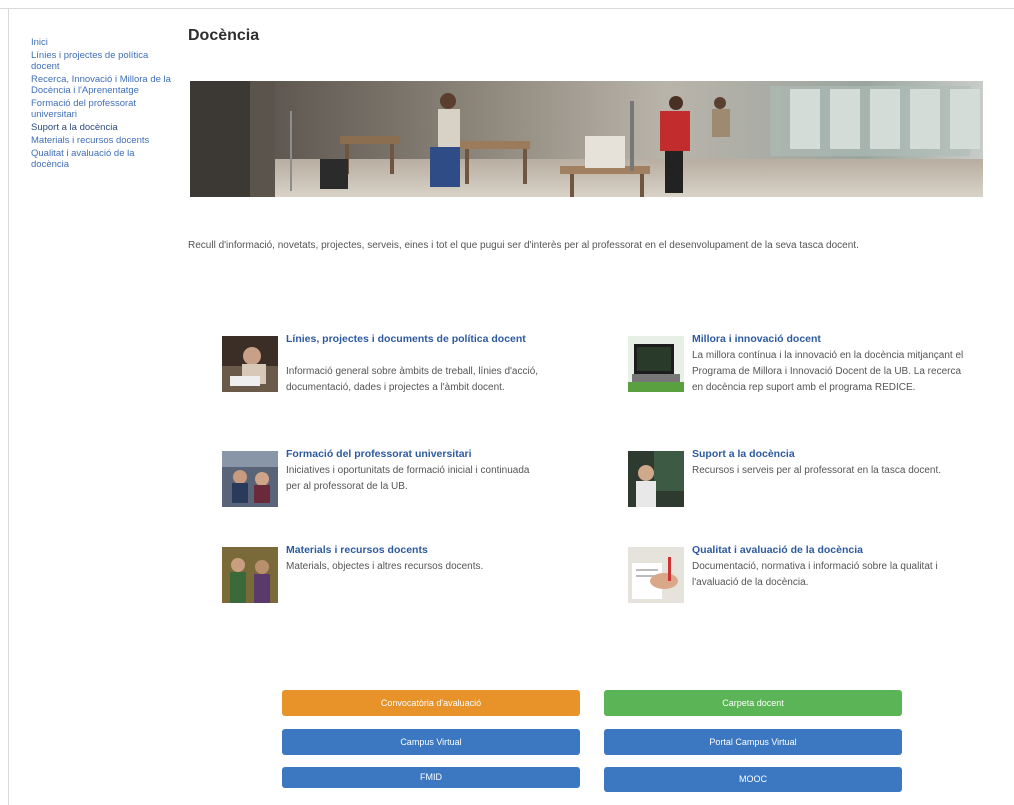 This screenshot has height=805, width=1014. What do you see at coordinates (101, 140) in the screenshot?
I see `sidebar-item-materials: Materials i recursos docents` at bounding box center [101, 140].